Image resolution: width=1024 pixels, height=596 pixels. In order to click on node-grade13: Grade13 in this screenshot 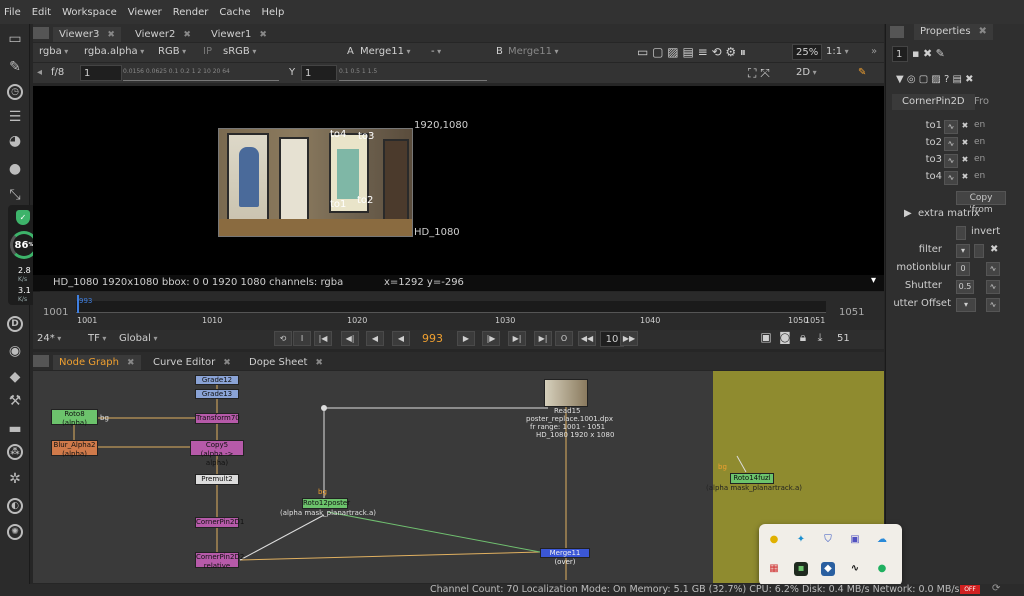, I will do `click(217, 394)`.